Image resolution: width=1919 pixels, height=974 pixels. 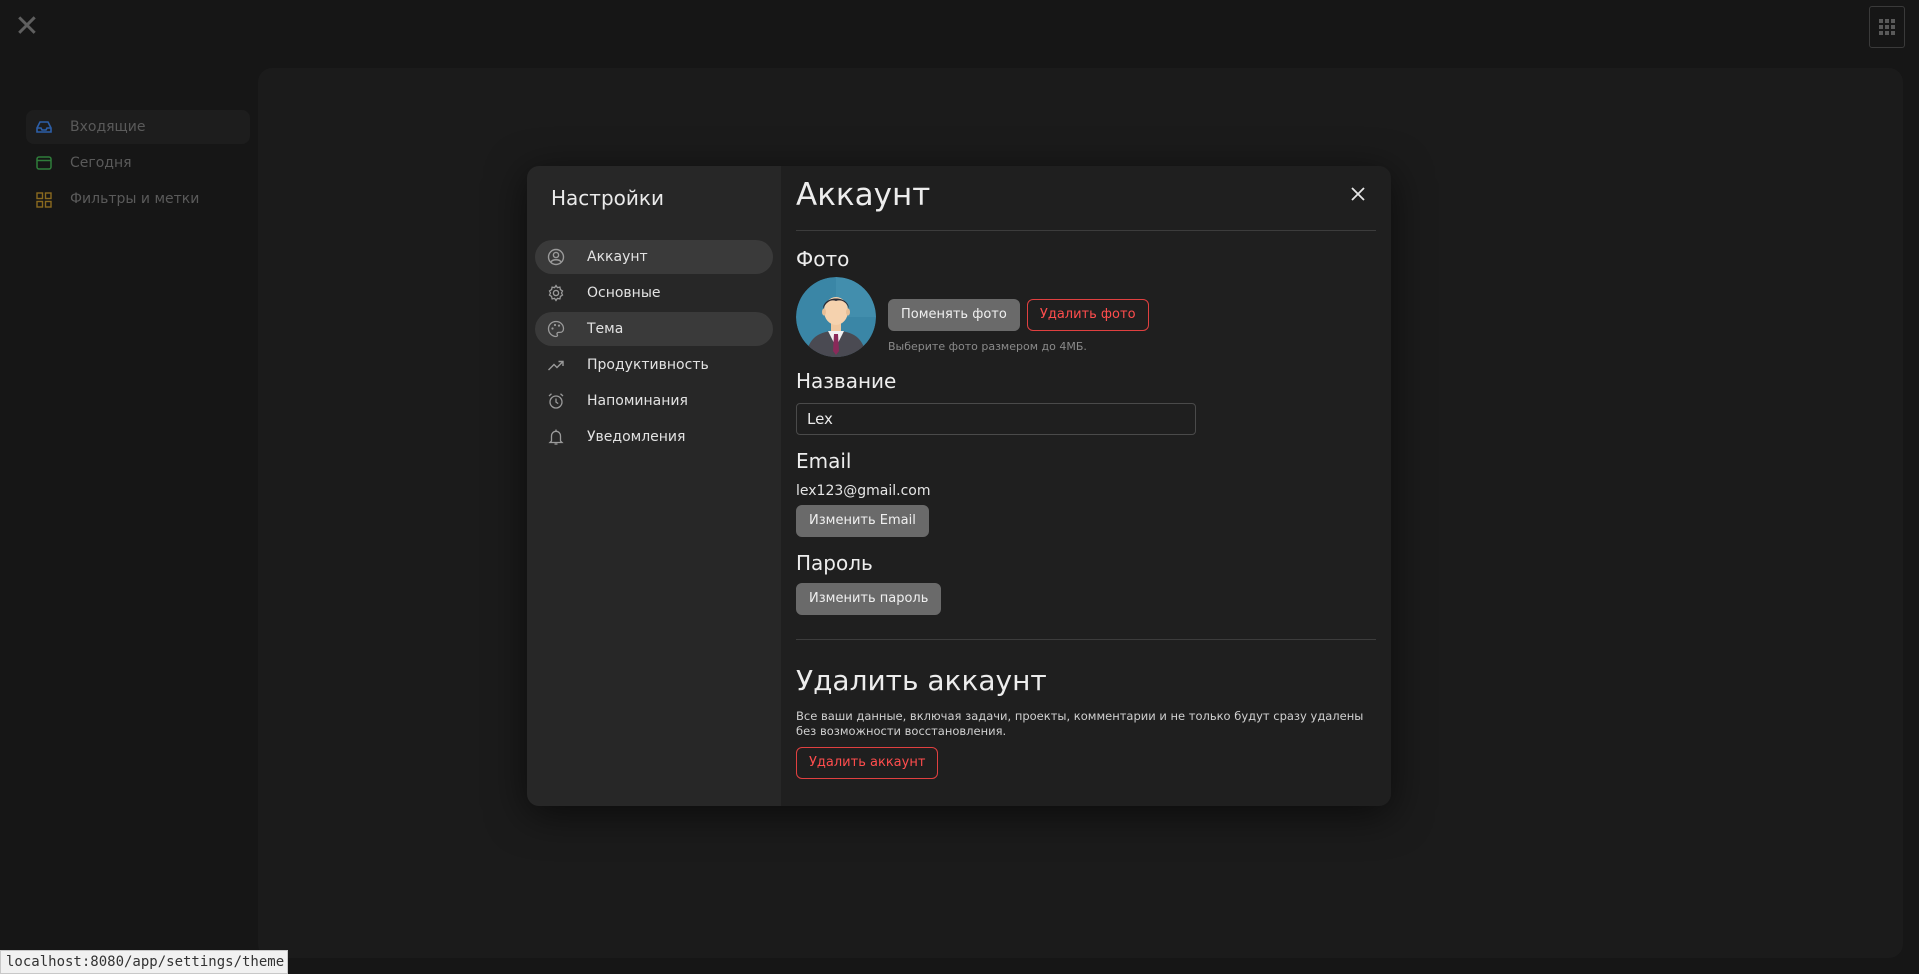 I want to click on photo-title: Фото, so click(x=823, y=259).